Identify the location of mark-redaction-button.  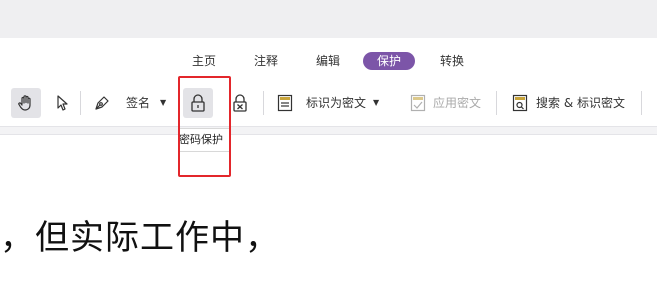
(285, 103).